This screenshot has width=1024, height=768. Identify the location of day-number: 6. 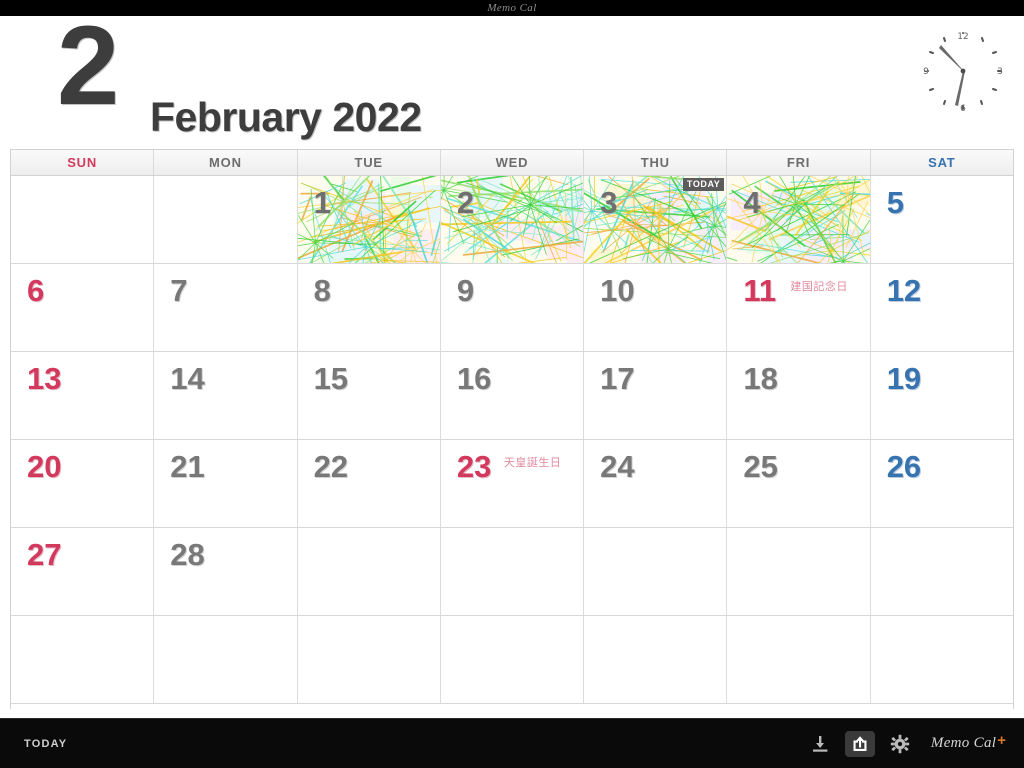
(36, 290).